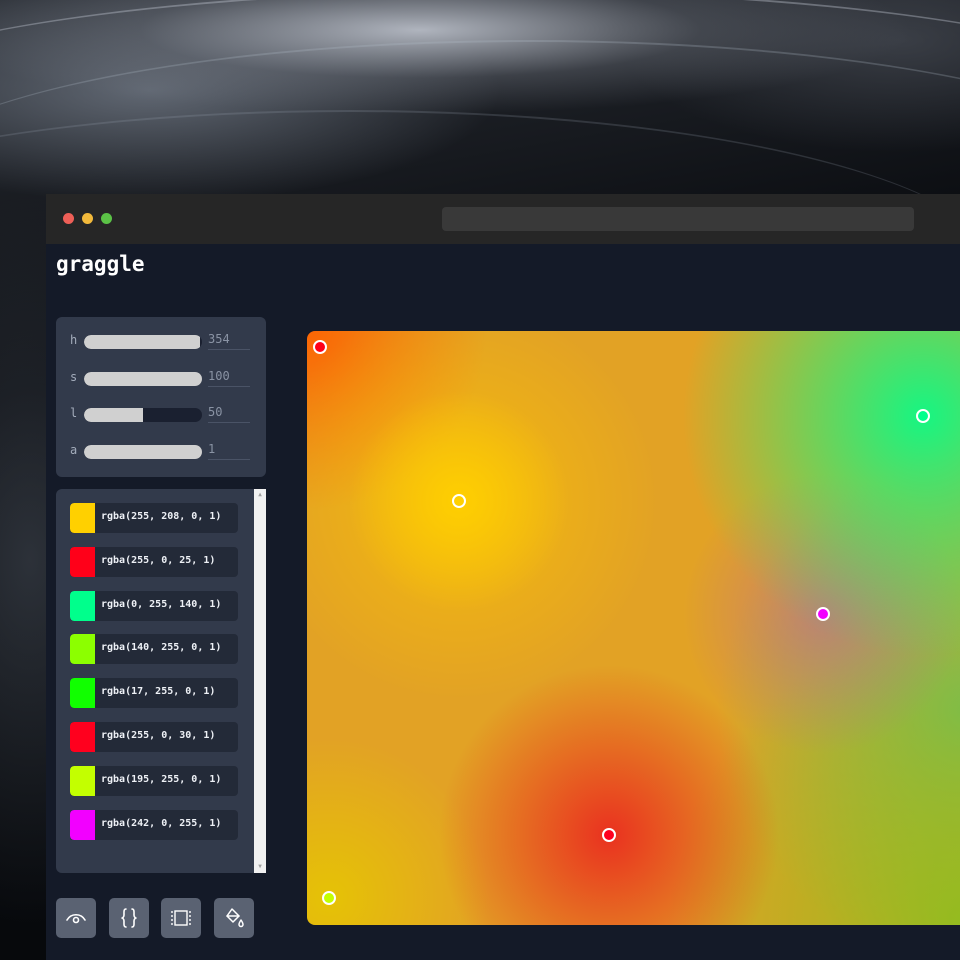  What do you see at coordinates (229, 414) in the screenshot?
I see `lightness-value-input: 50` at bounding box center [229, 414].